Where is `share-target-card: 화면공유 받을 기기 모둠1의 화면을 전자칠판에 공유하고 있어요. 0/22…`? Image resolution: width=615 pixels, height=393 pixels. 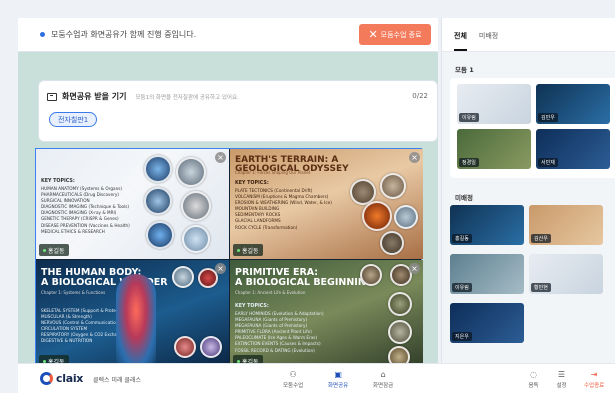
share-target-card: 화면공유 받을 기기 모둠1의 화면을 전자칠판에 공유하고 있어요. 0/22… is located at coordinates (238, 111).